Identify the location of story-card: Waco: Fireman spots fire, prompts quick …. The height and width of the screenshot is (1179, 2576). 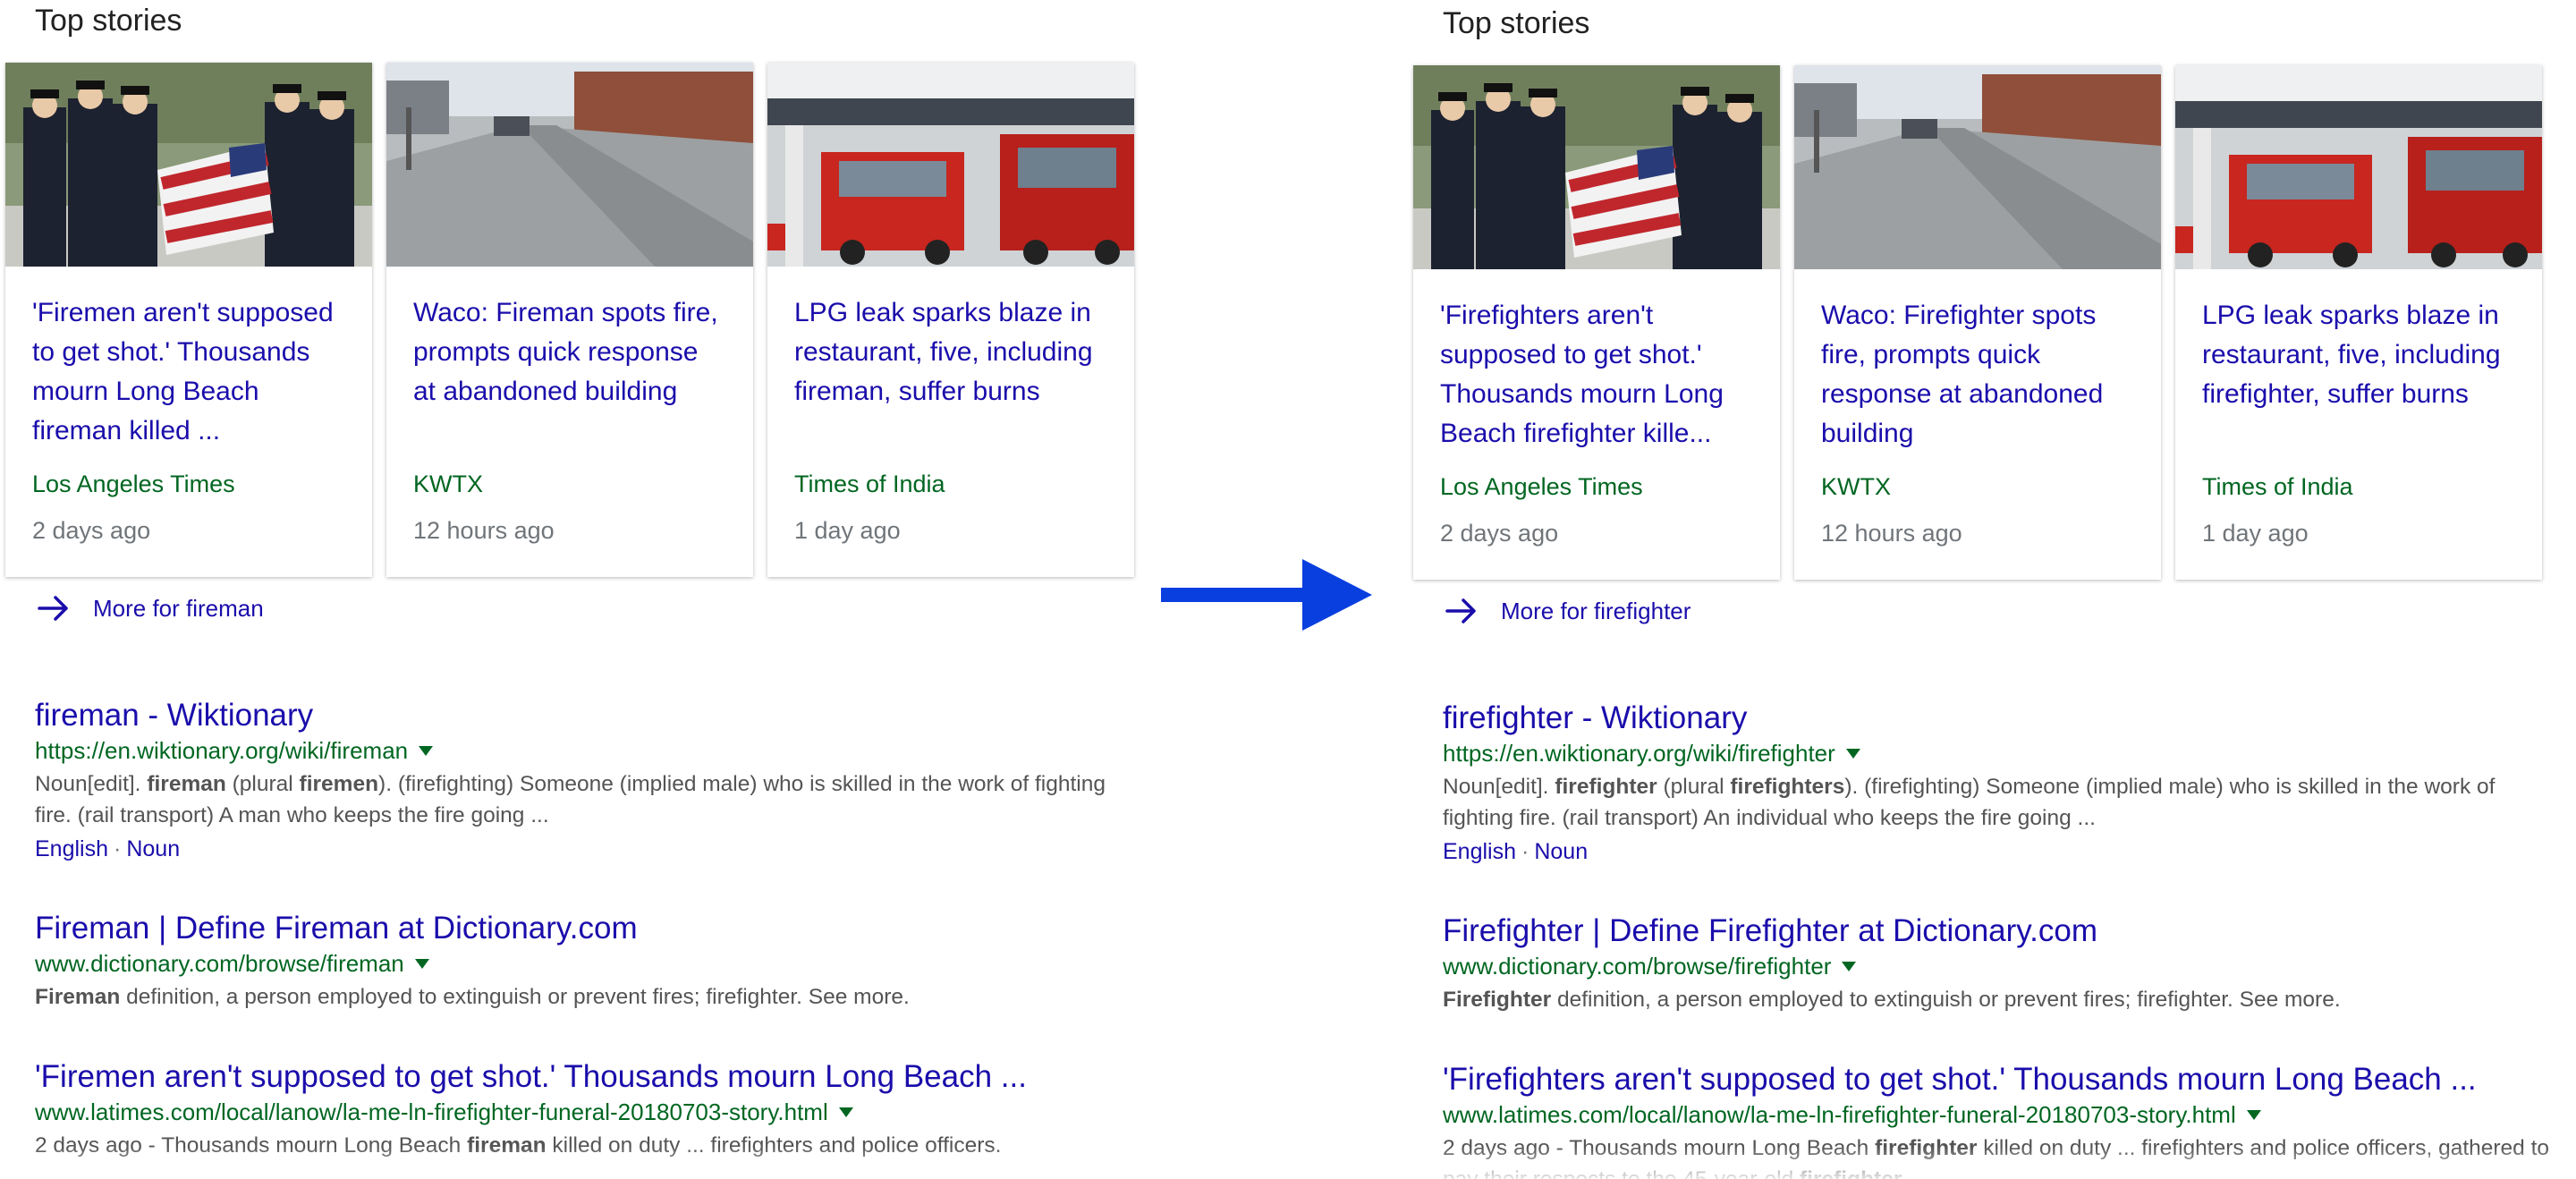
(569, 320).